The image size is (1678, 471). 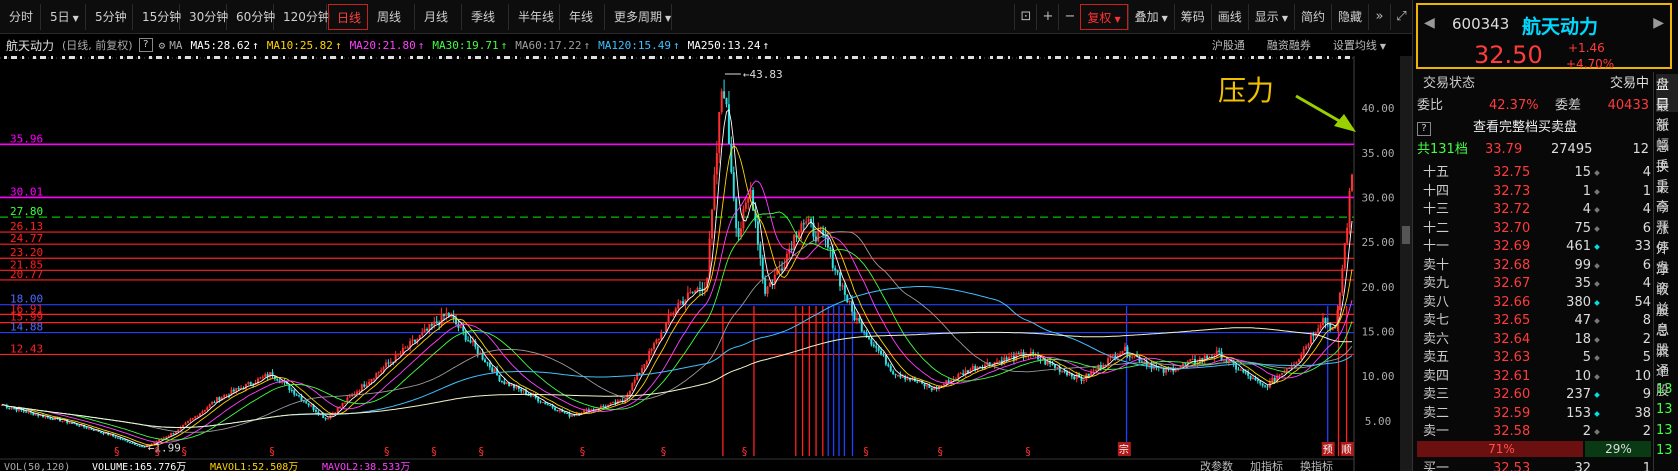 What do you see at coordinates (583, 16) in the screenshot?
I see `period-tab-12: 年线` at bounding box center [583, 16].